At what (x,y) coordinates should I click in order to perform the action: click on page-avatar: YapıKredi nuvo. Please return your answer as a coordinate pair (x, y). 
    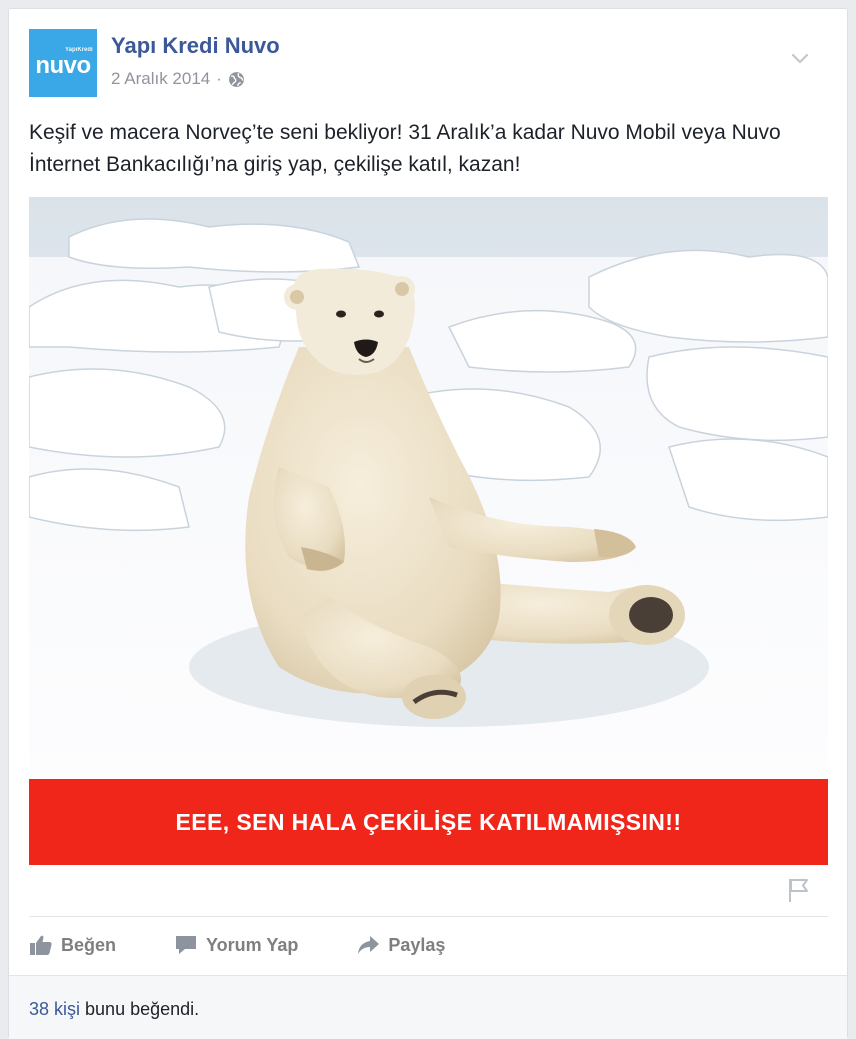
    Looking at the image, I should click on (63, 63).